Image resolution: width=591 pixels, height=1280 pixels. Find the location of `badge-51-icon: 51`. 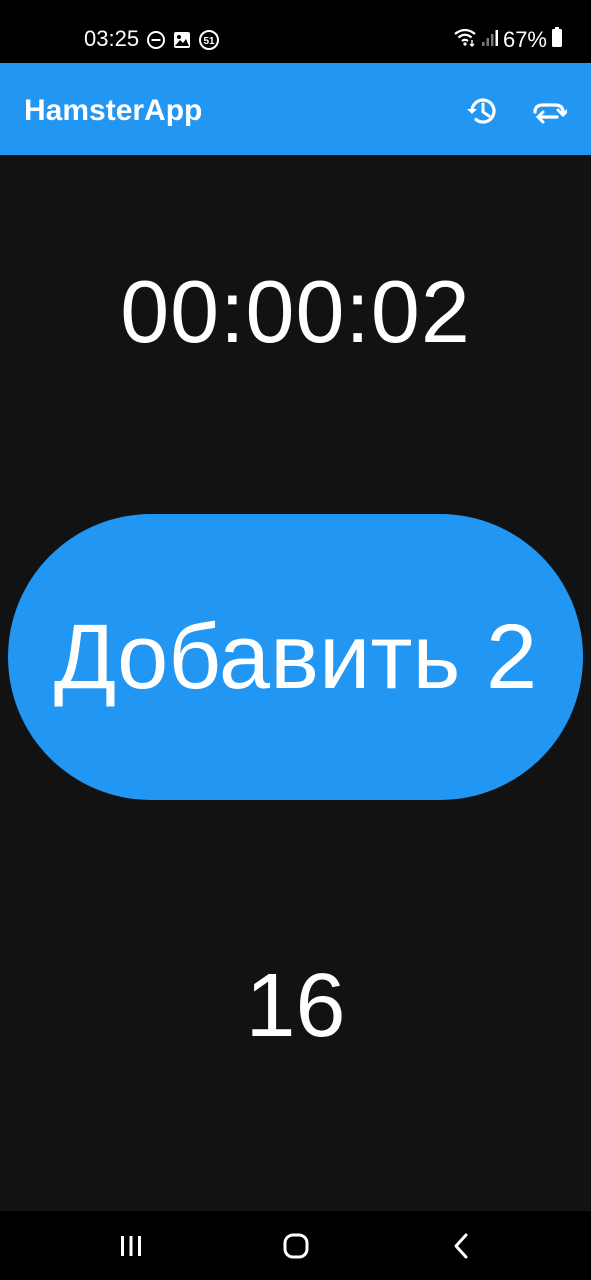

badge-51-icon: 51 is located at coordinates (209, 42).